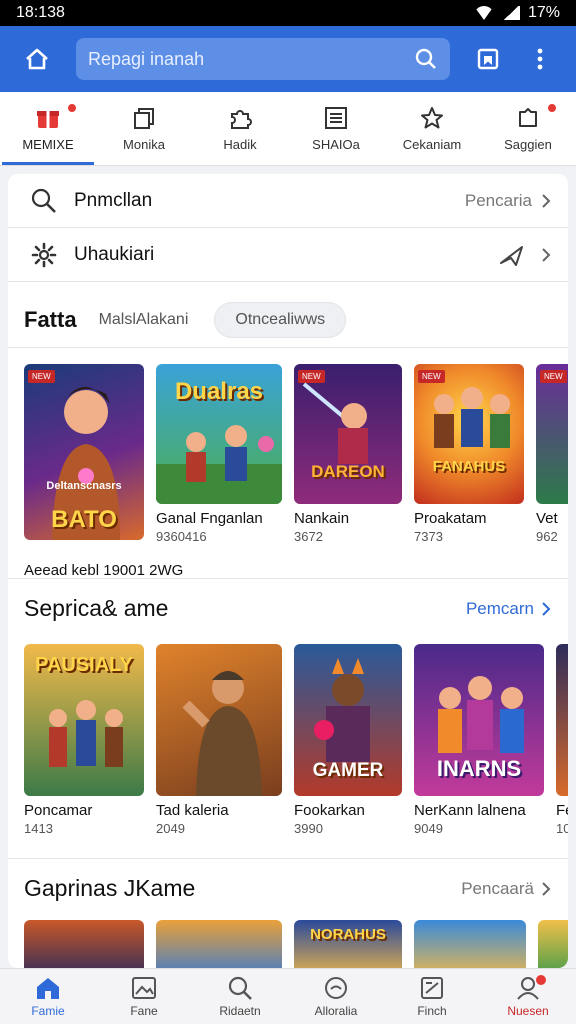  What do you see at coordinates (469, 434) in the screenshot?
I see `game-thumbnail: NEW FANAHUS` at bounding box center [469, 434].